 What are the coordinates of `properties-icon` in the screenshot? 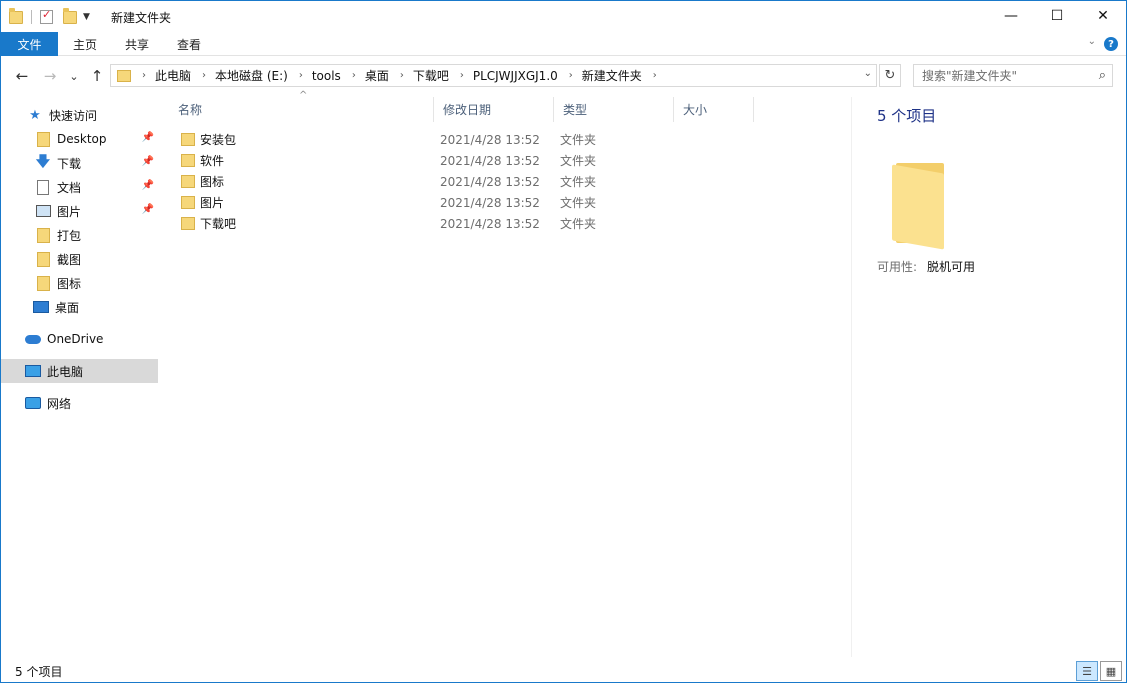 It's located at (46, 16).